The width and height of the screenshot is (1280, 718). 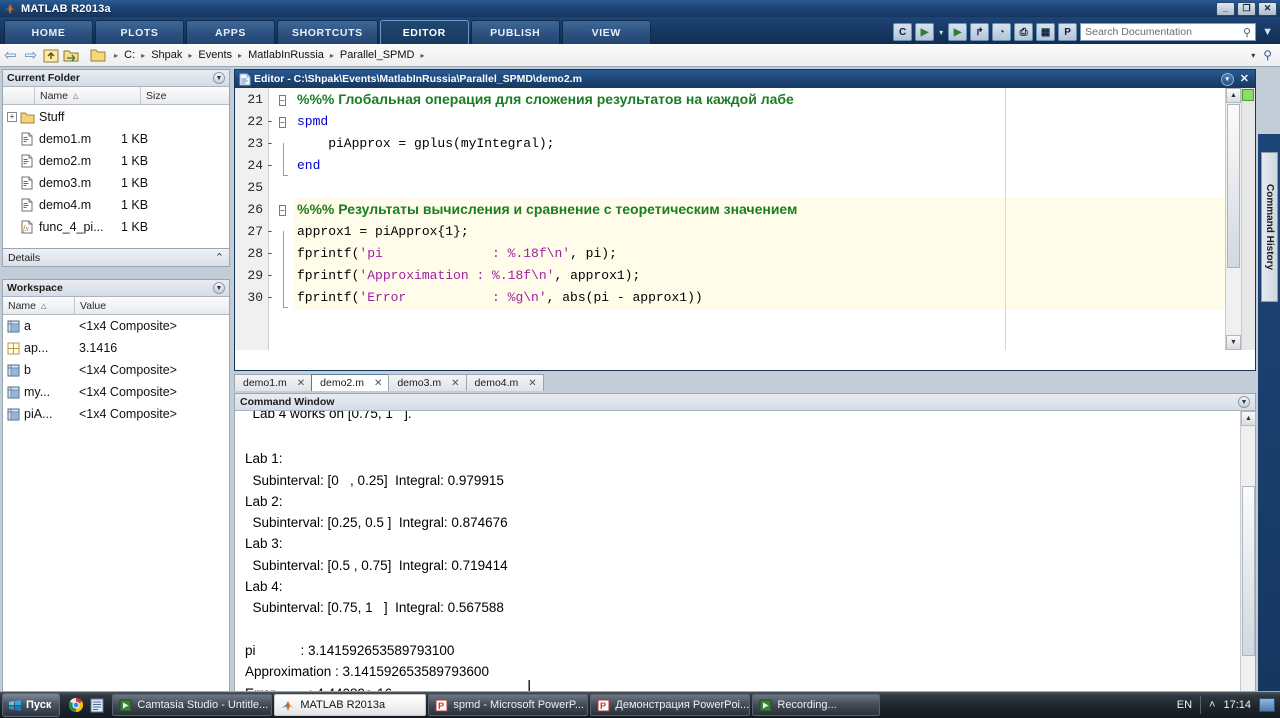 What do you see at coordinates (71, 55) in the screenshot?
I see `browse-folder-icon` at bounding box center [71, 55].